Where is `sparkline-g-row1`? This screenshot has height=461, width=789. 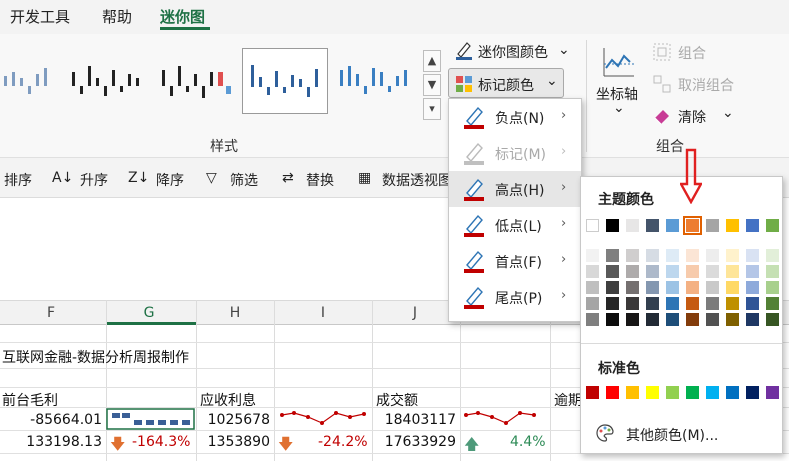 sparkline-g-row1 is located at coordinates (151, 419).